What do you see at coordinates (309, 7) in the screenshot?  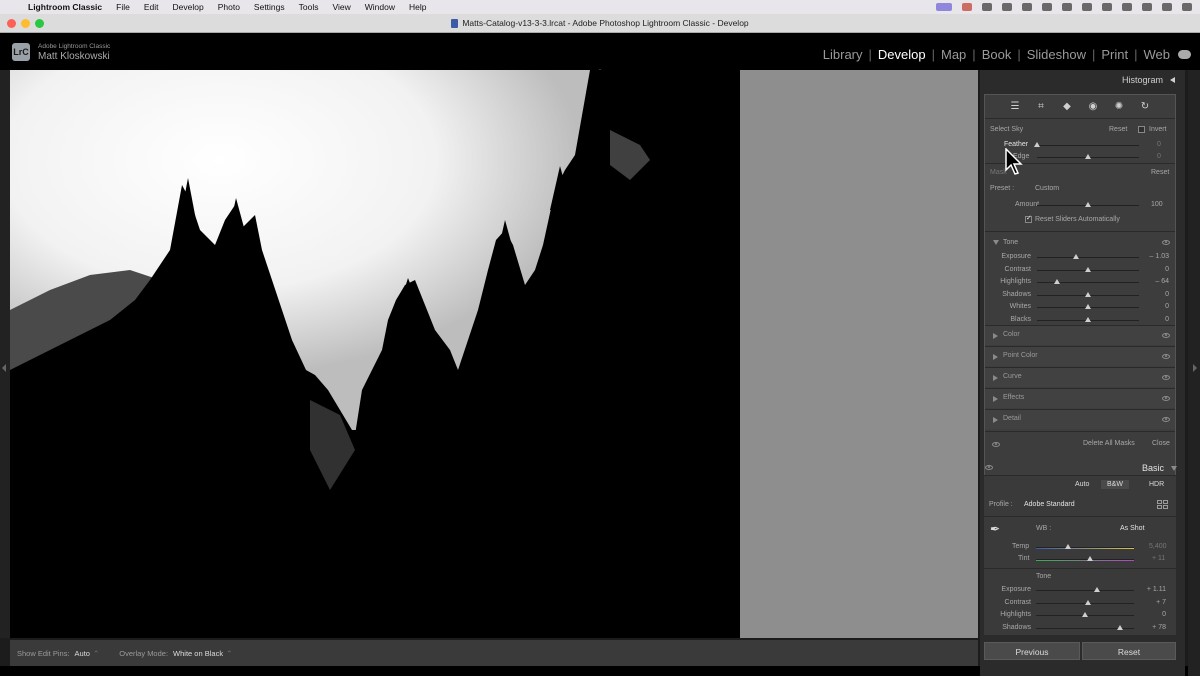 I see `menu-tools: Tools` at bounding box center [309, 7].